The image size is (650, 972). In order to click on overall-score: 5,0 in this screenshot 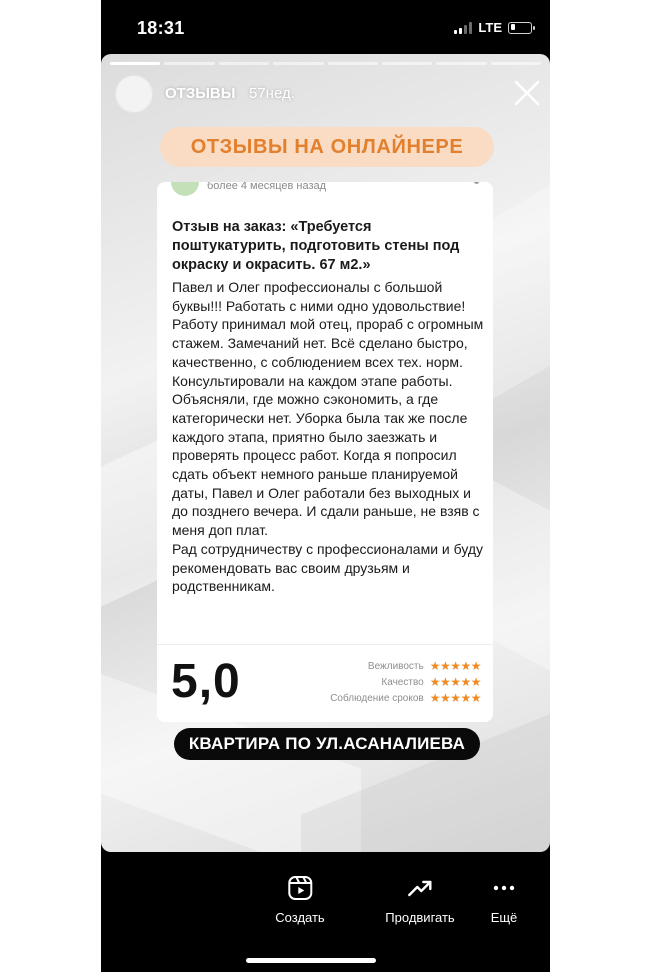, I will do `click(206, 681)`.